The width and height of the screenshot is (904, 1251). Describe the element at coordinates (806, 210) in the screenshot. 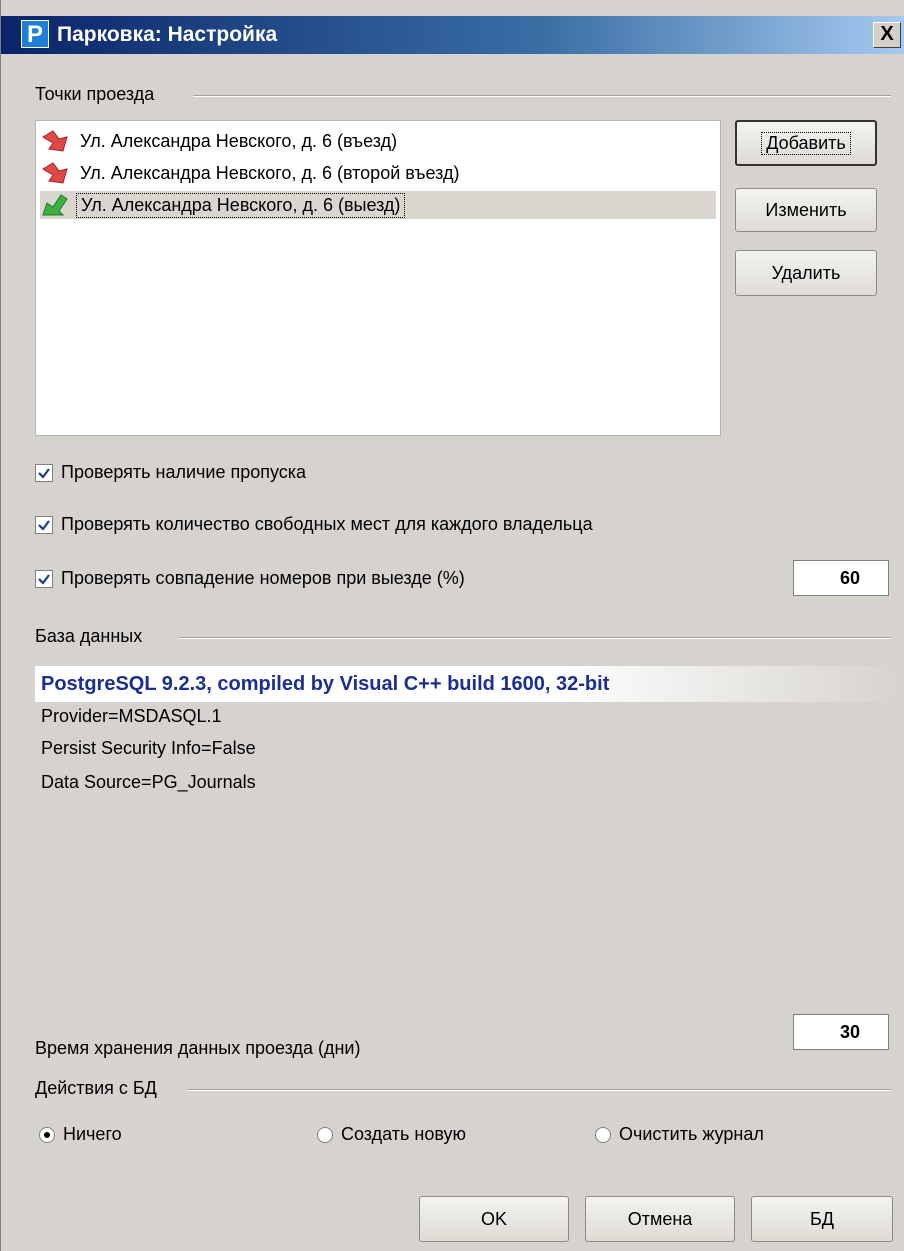

I see `edit-button: Изменить` at that location.